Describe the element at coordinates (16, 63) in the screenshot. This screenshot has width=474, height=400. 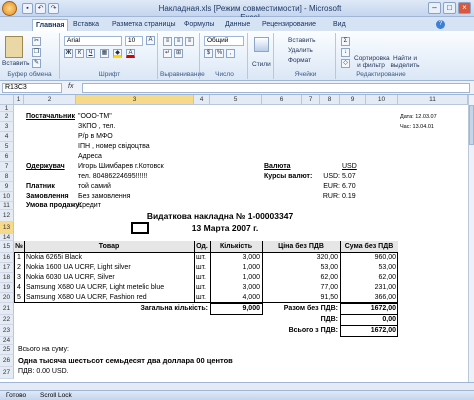
I see `paste-button: Вставить` at that location.